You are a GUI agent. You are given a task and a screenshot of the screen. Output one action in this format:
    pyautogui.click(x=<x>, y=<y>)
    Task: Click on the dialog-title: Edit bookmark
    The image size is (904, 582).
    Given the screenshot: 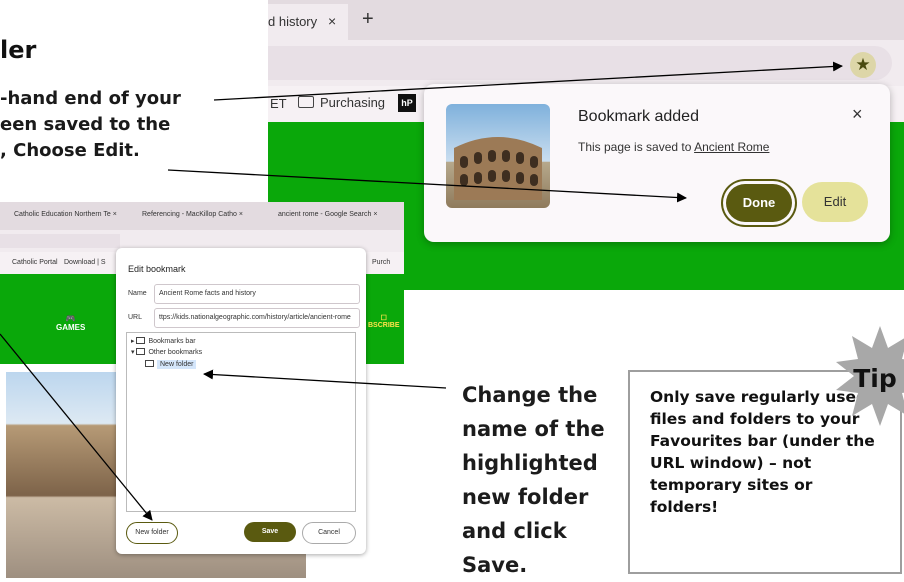 What is the action you would take?
    pyautogui.click(x=157, y=269)
    